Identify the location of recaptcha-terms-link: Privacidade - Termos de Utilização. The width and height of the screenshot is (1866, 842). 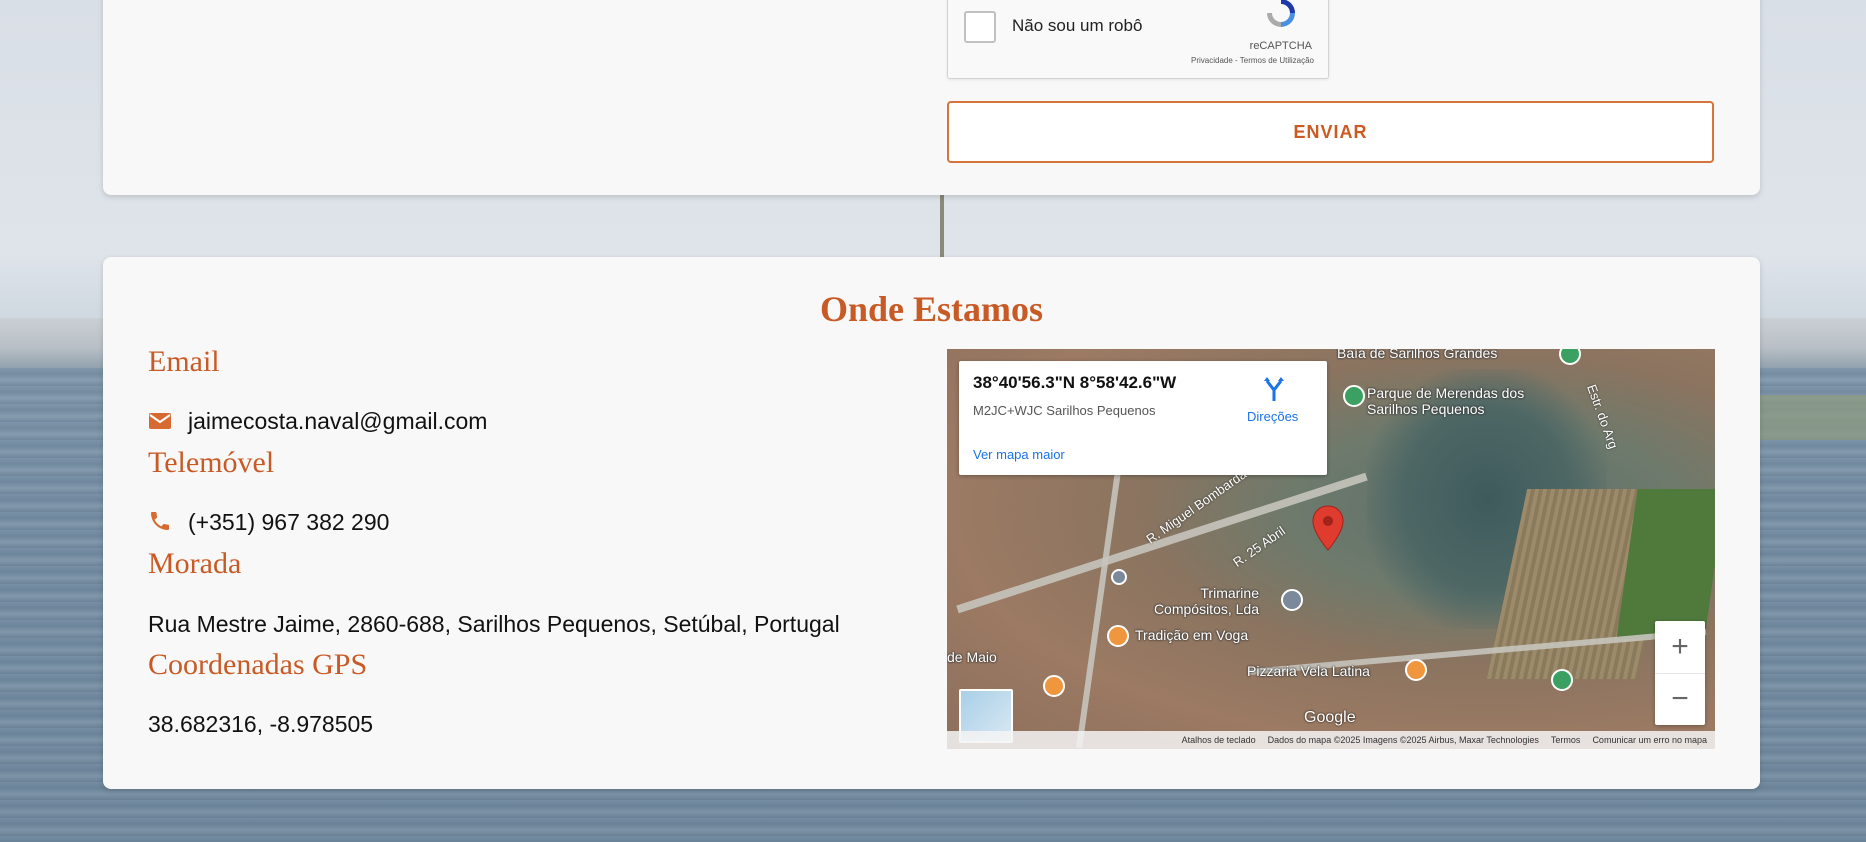
(1252, 60).